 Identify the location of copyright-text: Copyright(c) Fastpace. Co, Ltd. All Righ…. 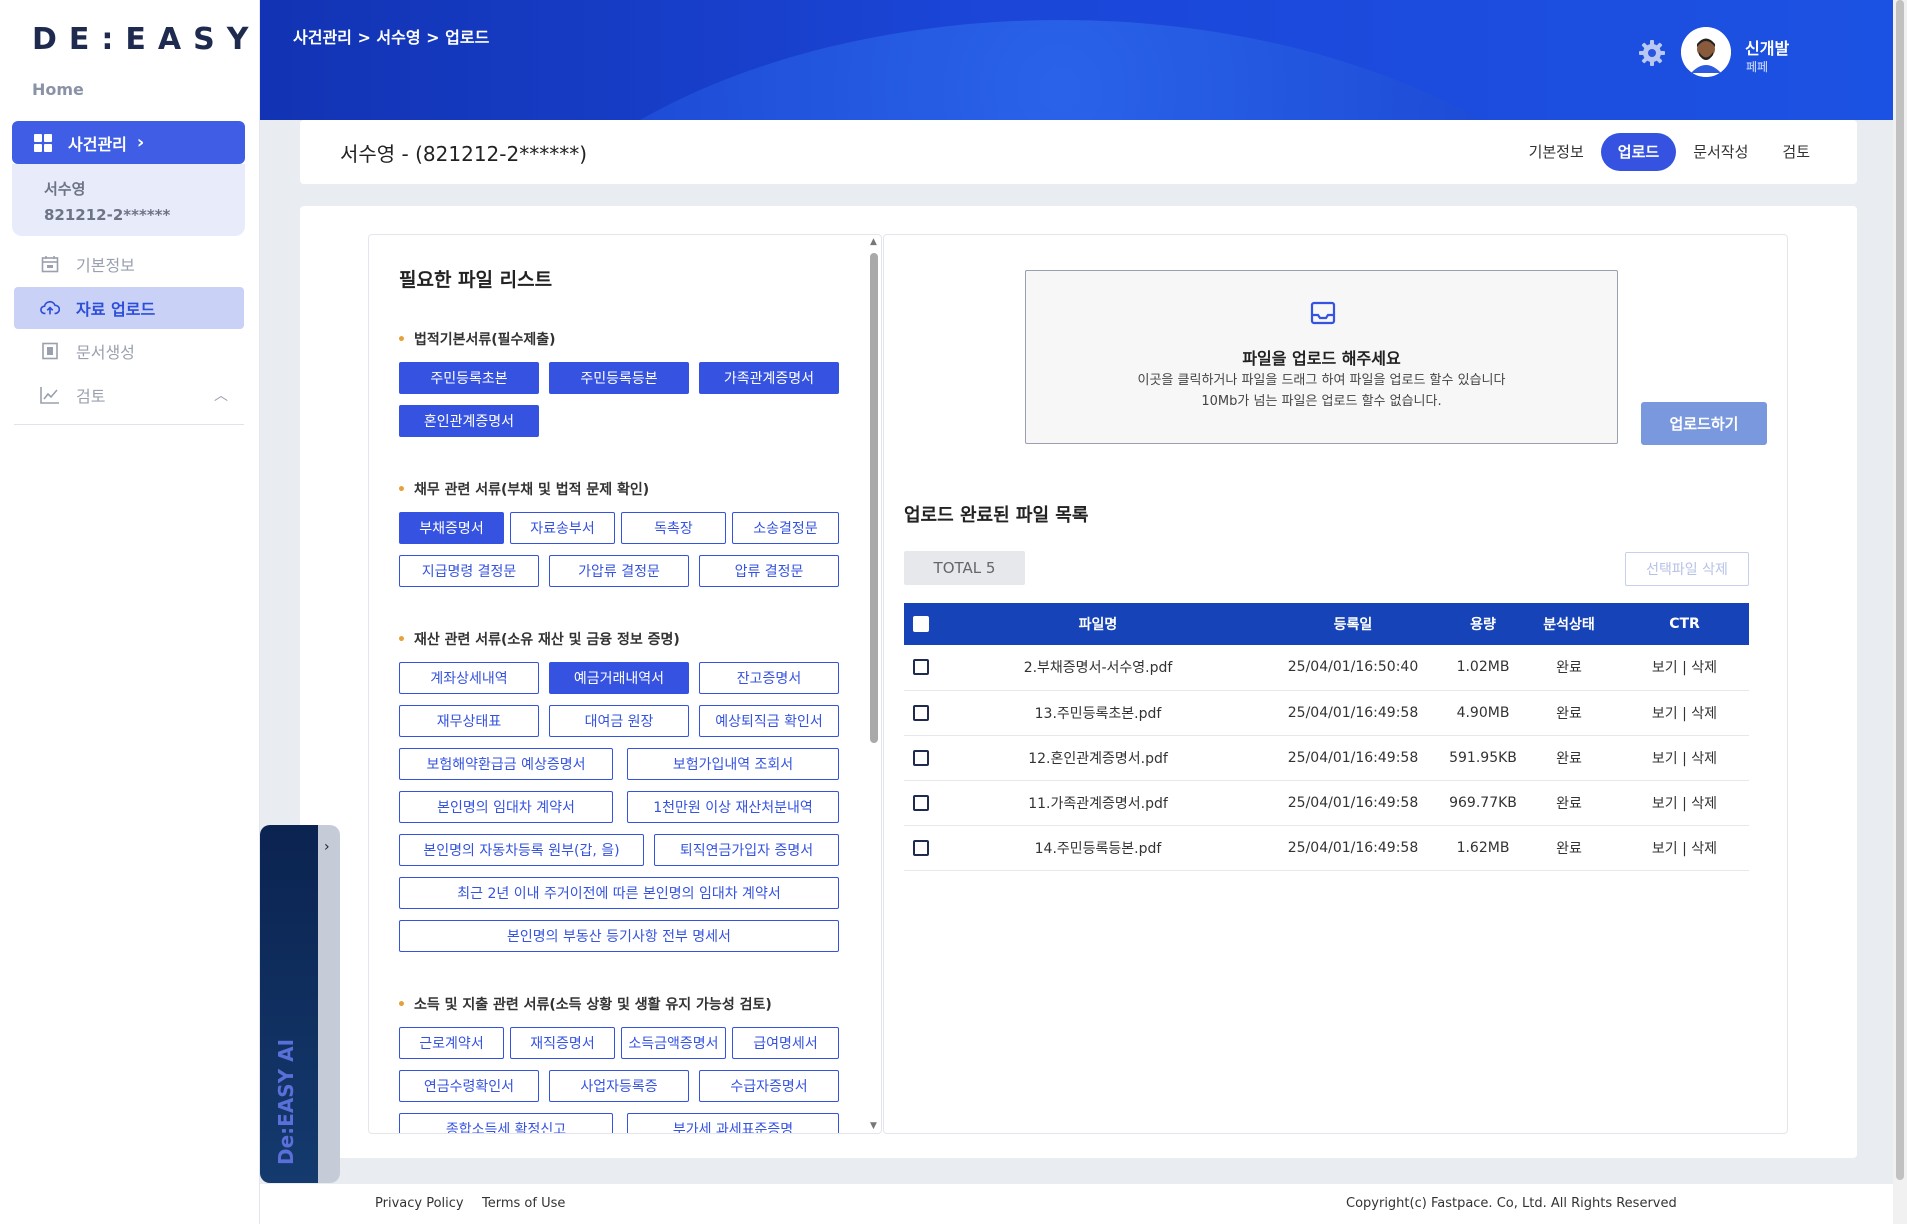
(1511, 1203).